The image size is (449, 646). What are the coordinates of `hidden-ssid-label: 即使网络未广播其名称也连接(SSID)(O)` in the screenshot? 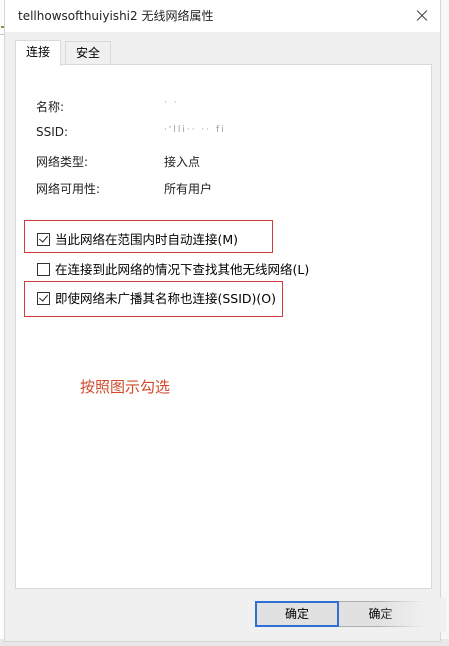 It's located at (166, 298).